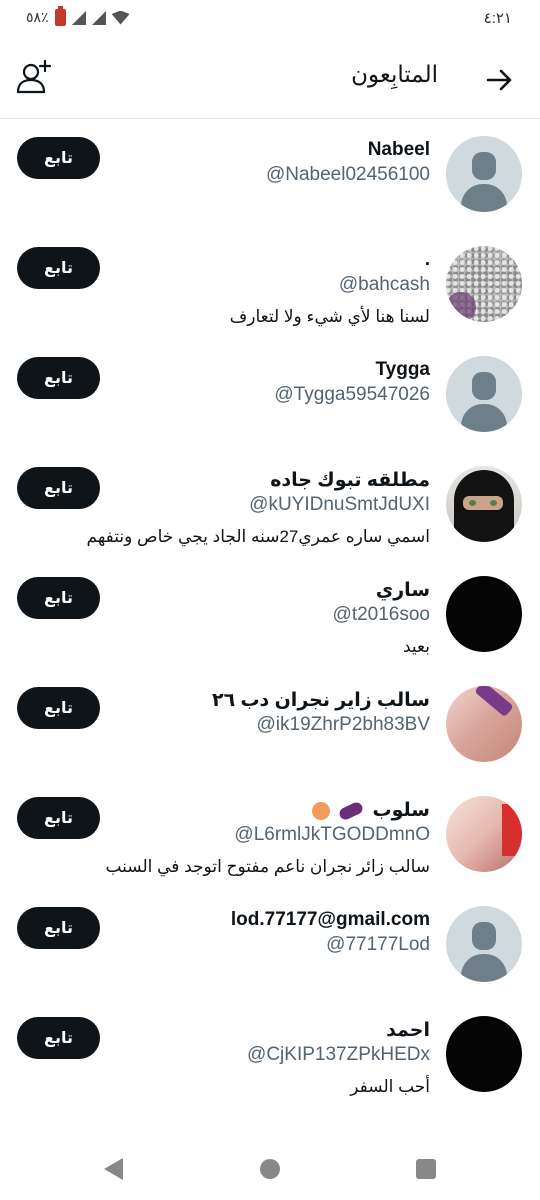 The width and height of the screenshot is (540, 1200). I want to click on user-bio: اسمي ساره عمري27سنه الجاد يجي خاص ونتفهم, so click(258, 536).